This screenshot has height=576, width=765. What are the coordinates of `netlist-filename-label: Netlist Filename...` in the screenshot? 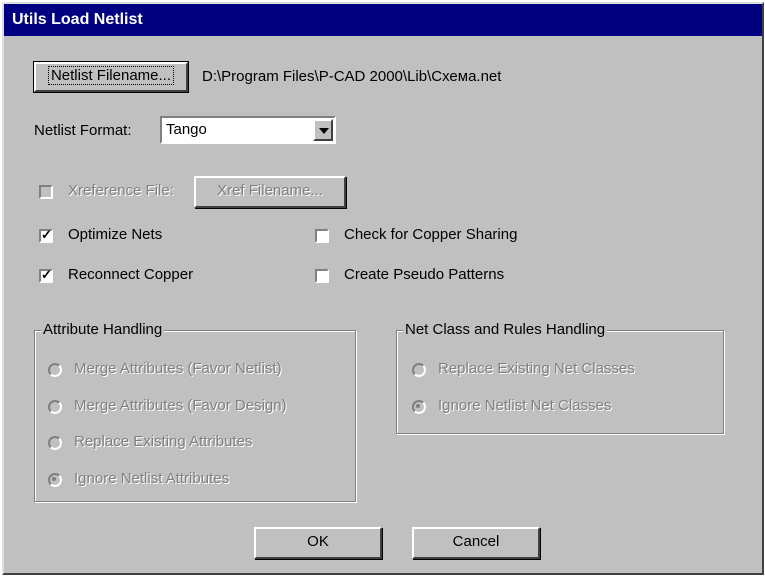 It's located at (111, 75).